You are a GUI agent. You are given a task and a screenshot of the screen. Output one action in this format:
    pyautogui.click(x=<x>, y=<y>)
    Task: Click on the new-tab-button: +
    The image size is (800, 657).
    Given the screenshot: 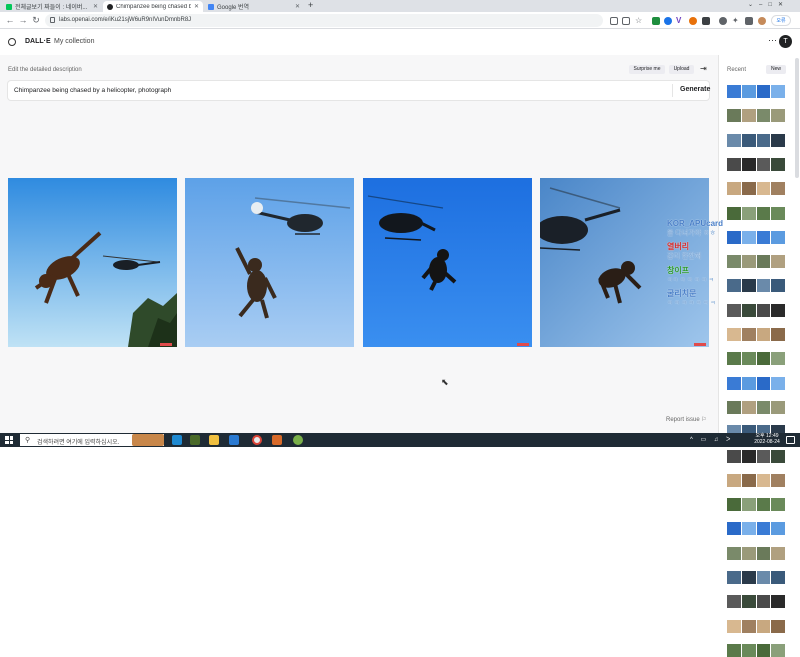 What is the action you would take?
    pyautogui.click(x=310, y=5)
    